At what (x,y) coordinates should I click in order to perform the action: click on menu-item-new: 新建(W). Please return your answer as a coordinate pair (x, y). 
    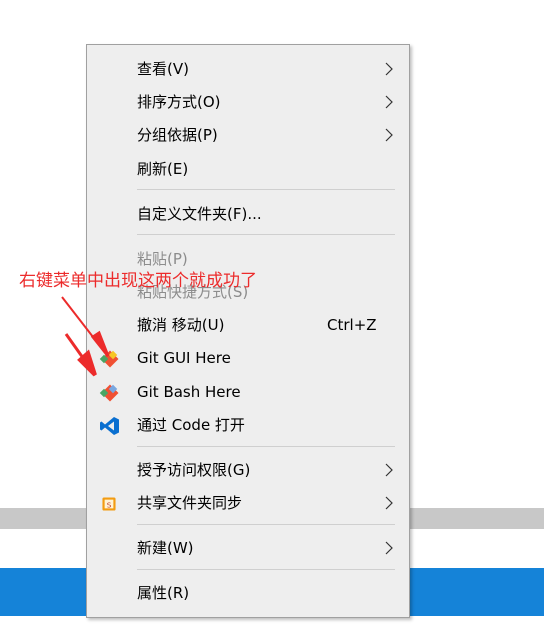
    Looking at the image, I should click on (248, 548).